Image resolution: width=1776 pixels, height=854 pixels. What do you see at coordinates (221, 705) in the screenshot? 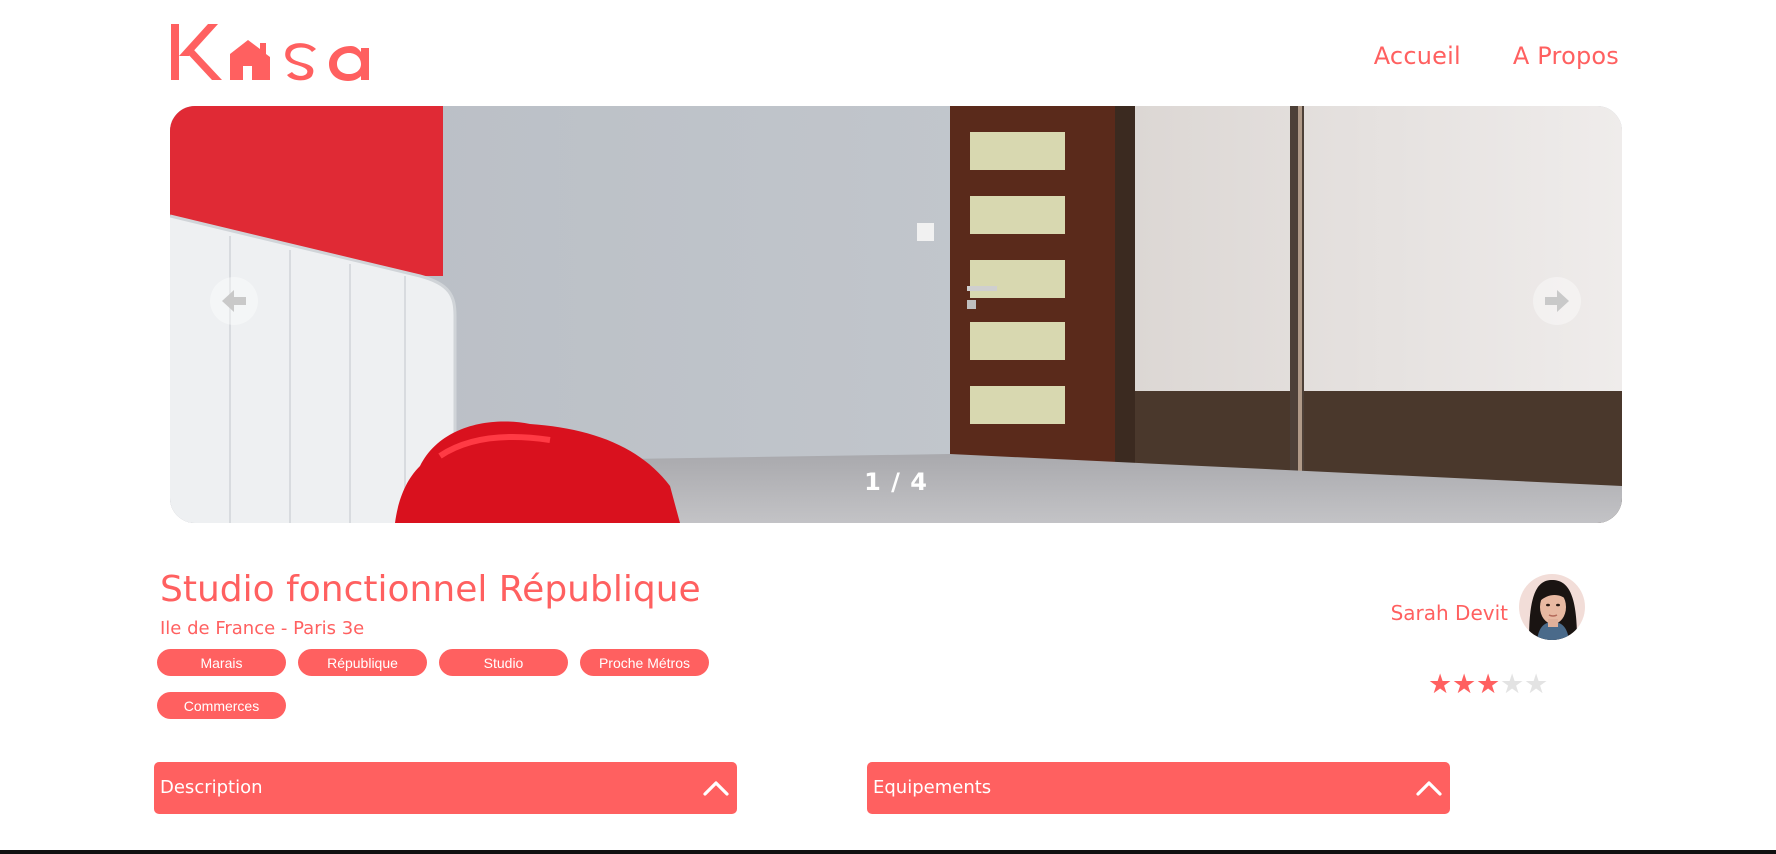
I see `tag-item: Commerces` at bounding box center [221, 705].